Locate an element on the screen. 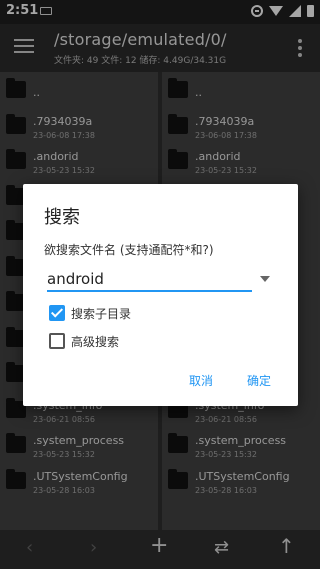  advanced-search-label: 高级搜索 is located at coordinates (95, 341).